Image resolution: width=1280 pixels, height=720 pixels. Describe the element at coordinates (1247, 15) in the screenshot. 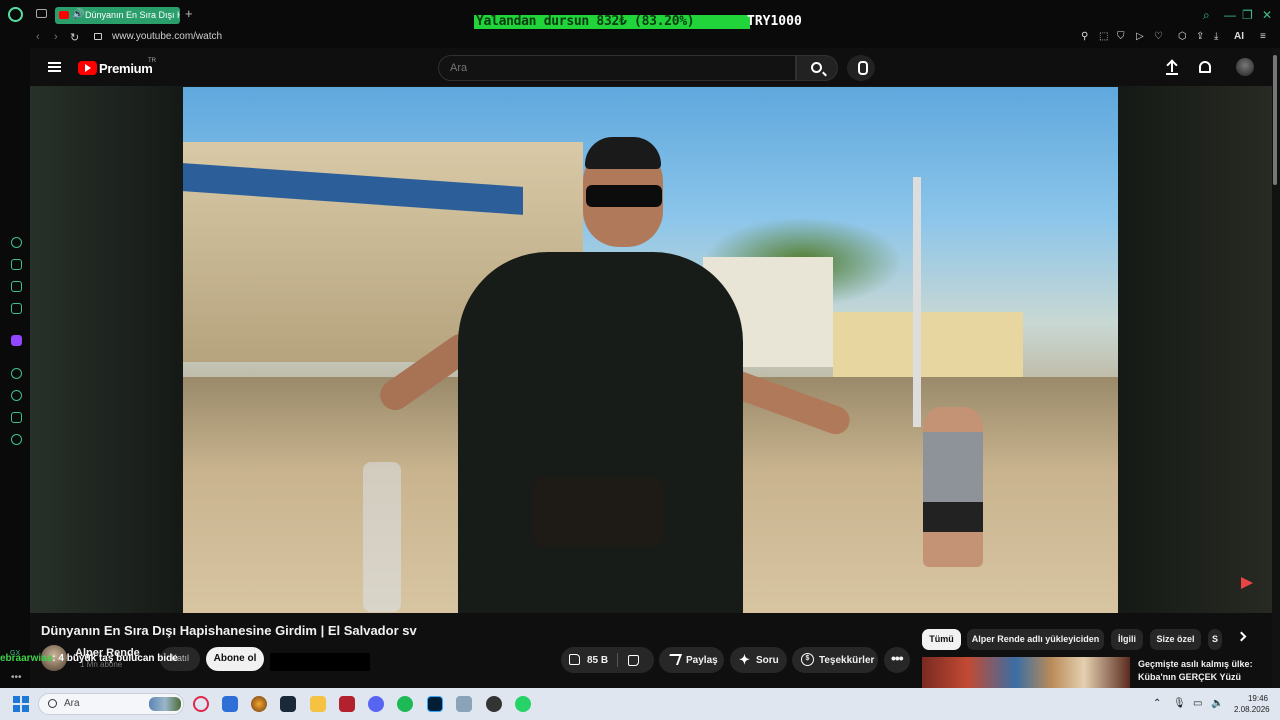

I see `restore-icon: ❐` at that location.